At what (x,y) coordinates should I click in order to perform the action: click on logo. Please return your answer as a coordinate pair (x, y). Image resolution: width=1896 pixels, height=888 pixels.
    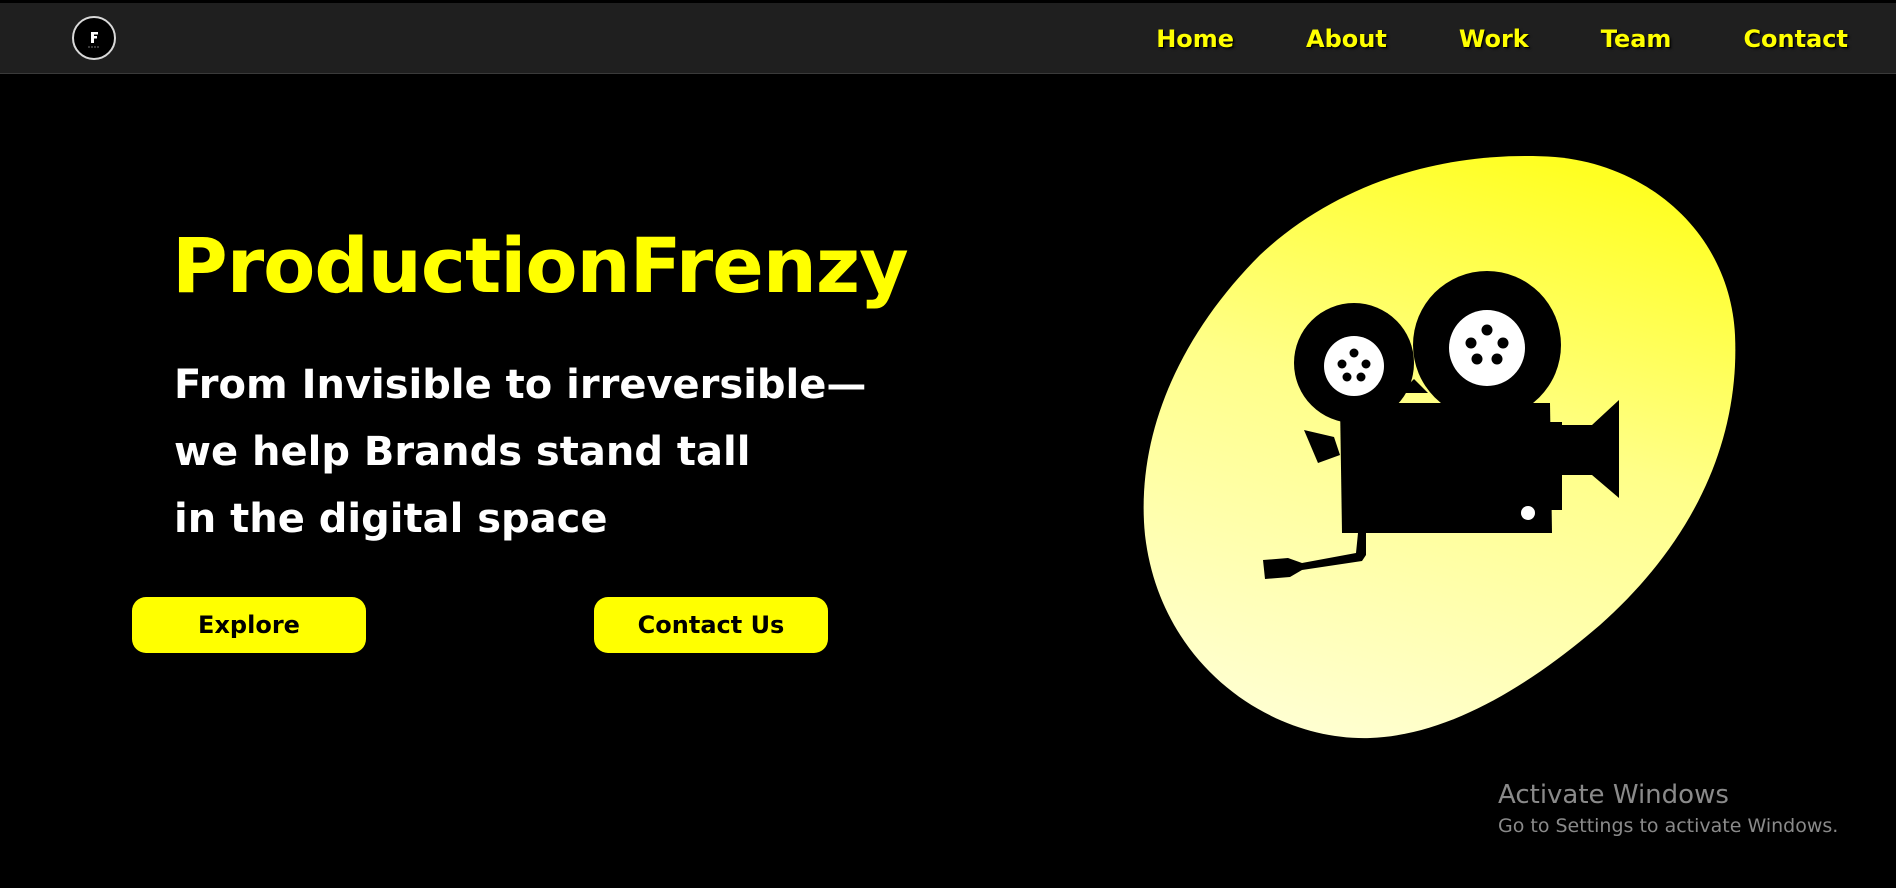
    Looking at the image, I should click on (94, 38).